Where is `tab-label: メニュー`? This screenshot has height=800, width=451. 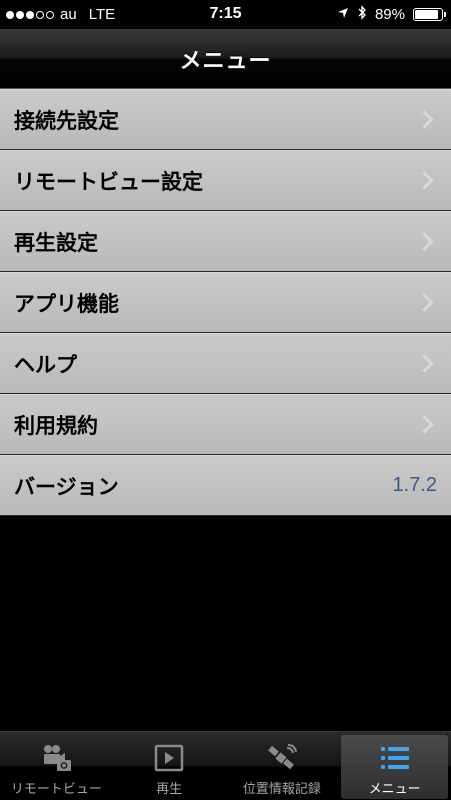
tab-label: メニュー is located at coordinates (394, 789).